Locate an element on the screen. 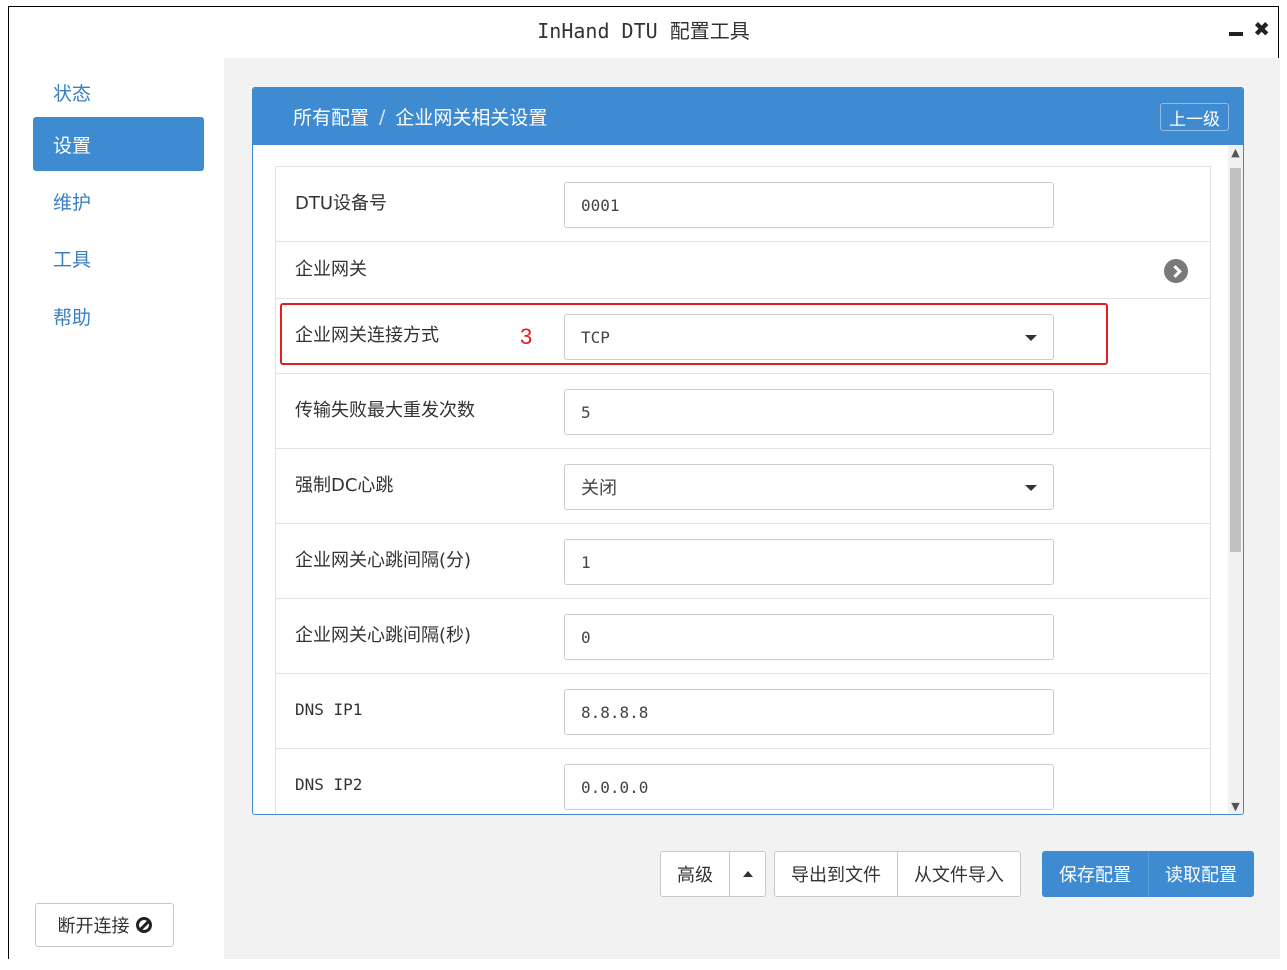 Image resolution: width=1287 pixels, height=970 pixels. minimize-icon is located at coordinates (1236, 34).